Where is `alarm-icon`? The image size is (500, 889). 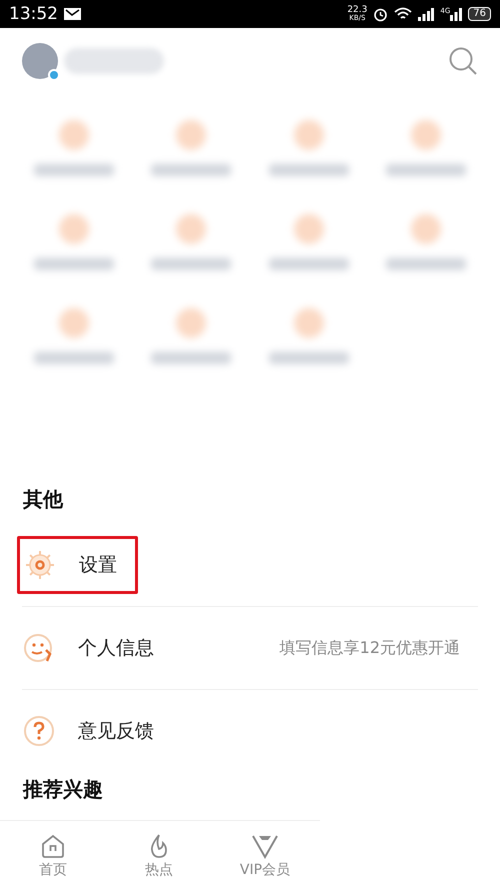 alarm-icon is located at coordinates (380, 14).